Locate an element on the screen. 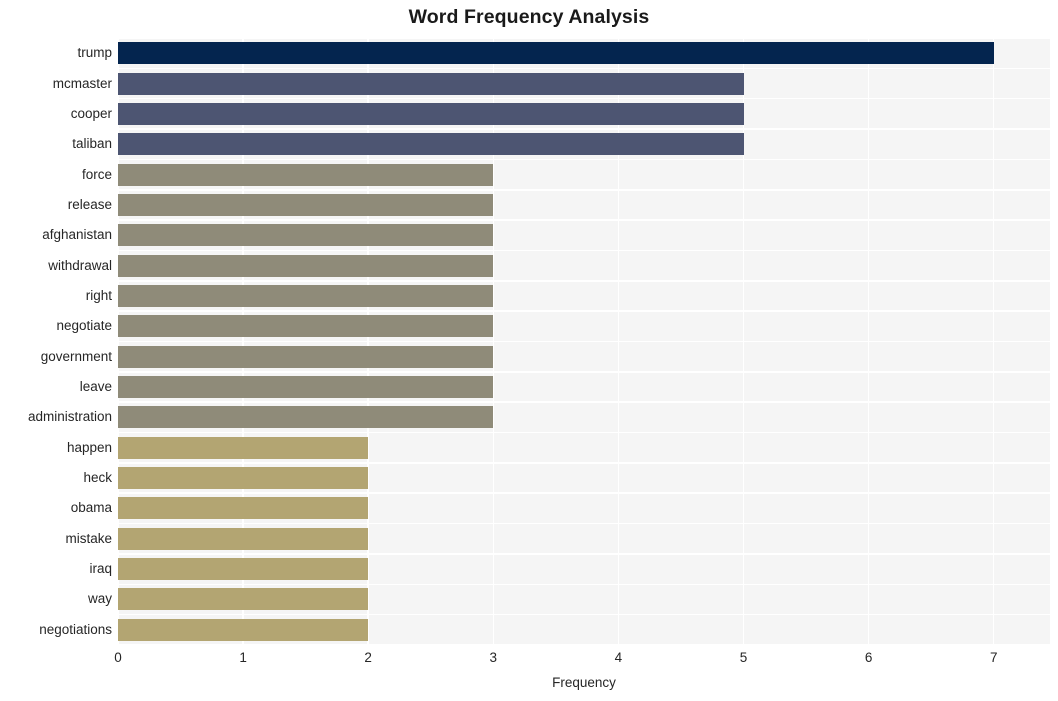 The height and width of the screenshot is (701, 1058). bar-administration is located at coordinates (306, 417).